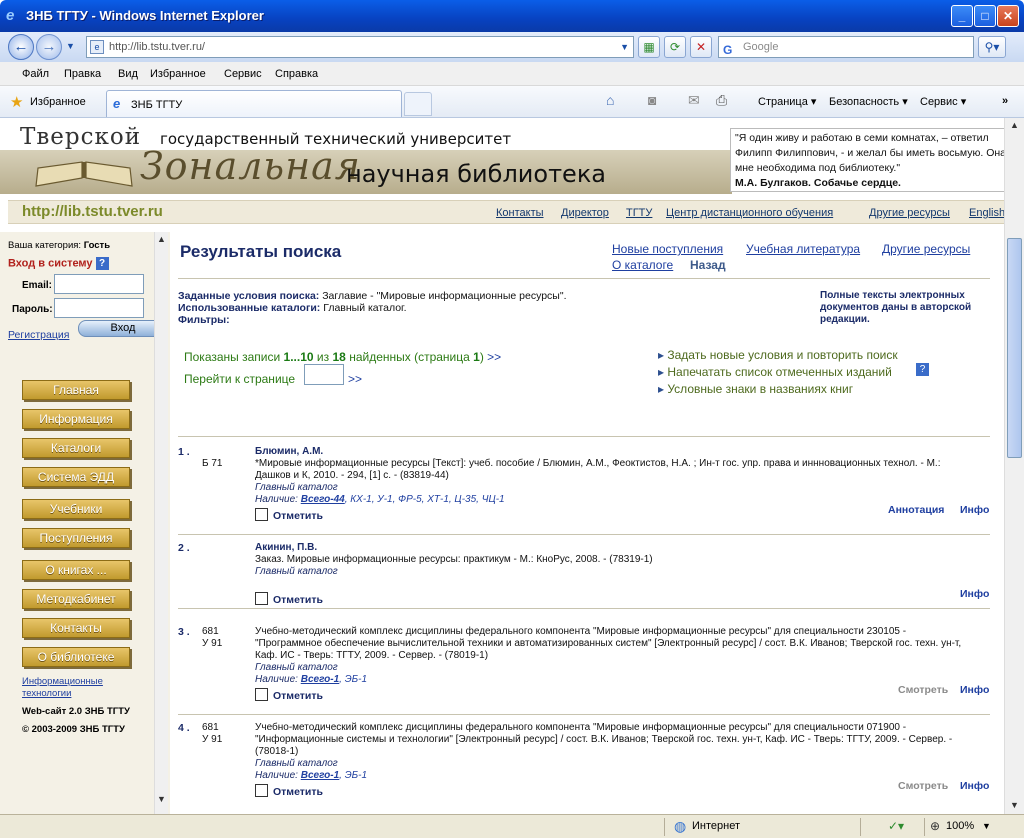 The height and width of the screenshot is (838, 1024). What do you see at coordinates (520, 213) in the screenshot?
I see `nav-contacts: Контакты` at bounding box center [520, 213].